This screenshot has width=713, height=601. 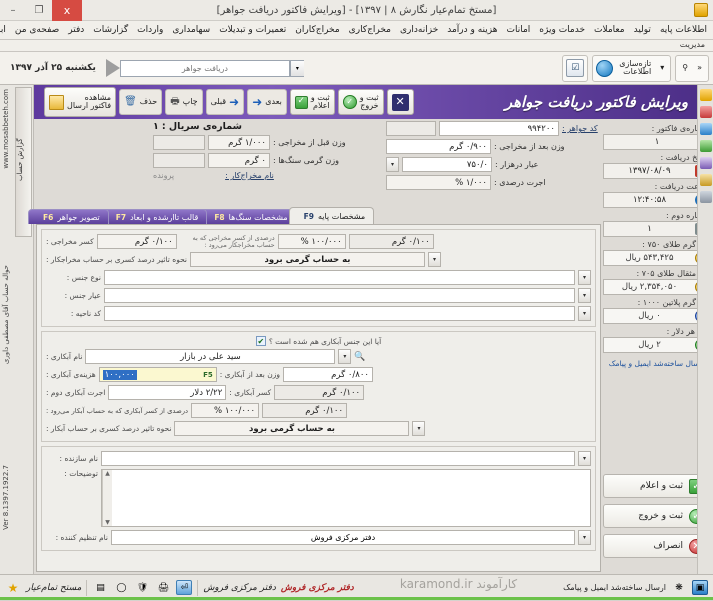 I want to click on notes-field: ▲ ▼, so click(x=346, y=498).